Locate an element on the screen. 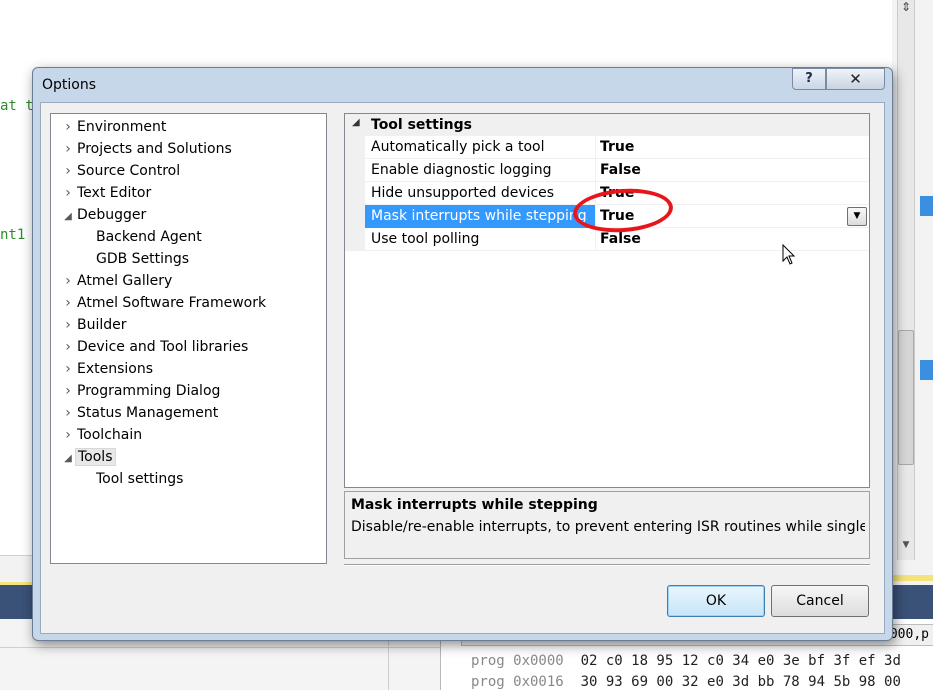 The image size is (933, 690). ok-button: OK is located at coordinates (716, 601).